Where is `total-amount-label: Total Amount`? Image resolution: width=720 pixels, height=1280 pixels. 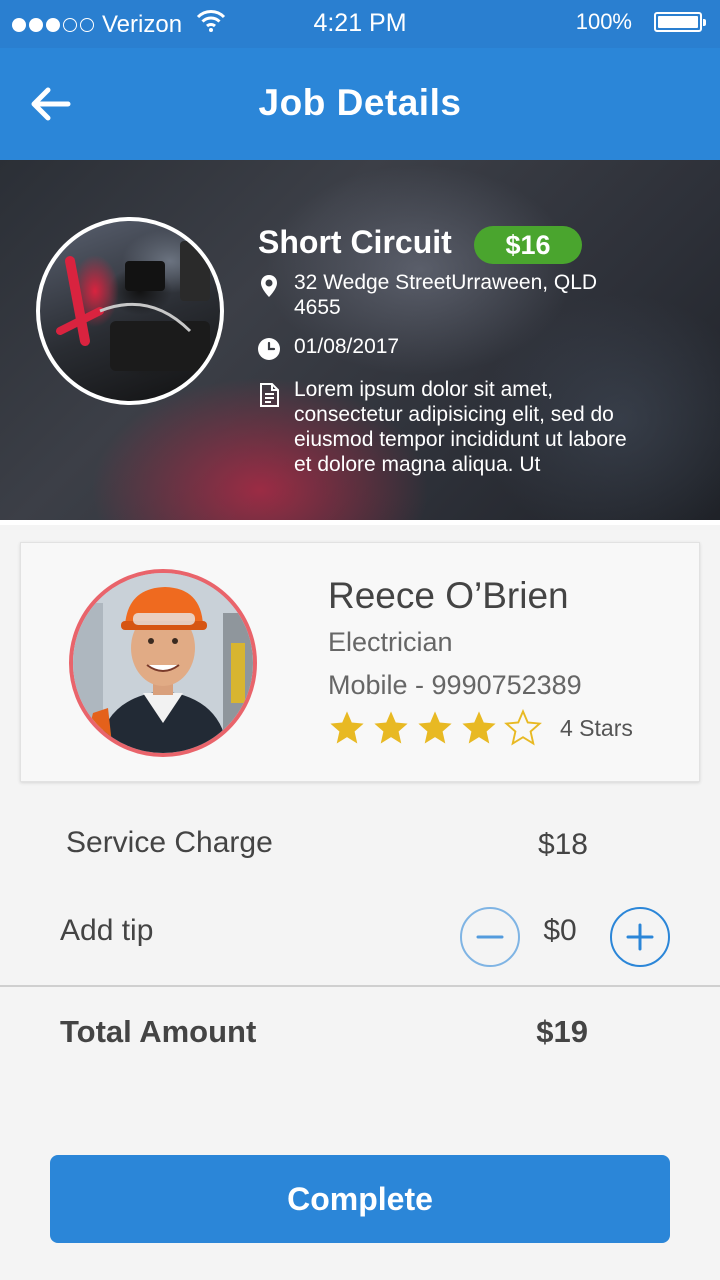
total-amount-label: Total Amount is located at coordinates (158, 1031).